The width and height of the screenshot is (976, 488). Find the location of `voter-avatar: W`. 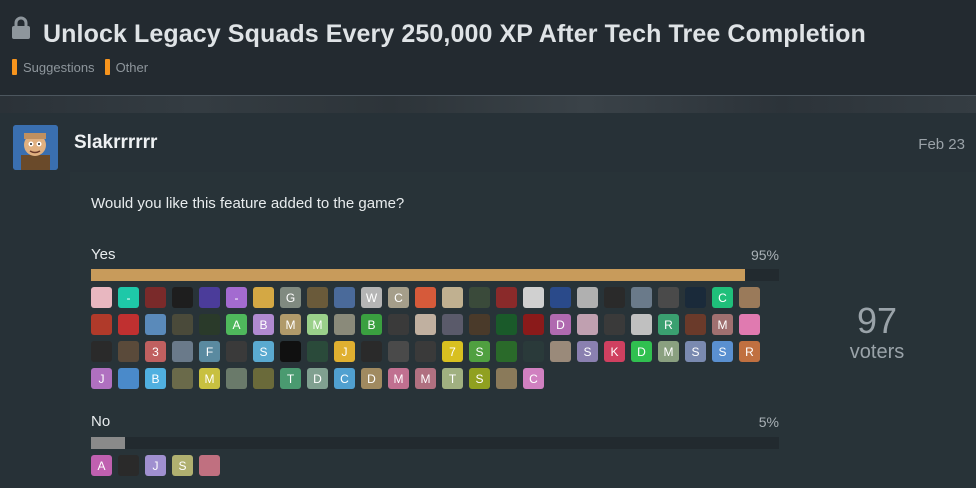

voter-avatar: W is located at coordinates (371, 297).